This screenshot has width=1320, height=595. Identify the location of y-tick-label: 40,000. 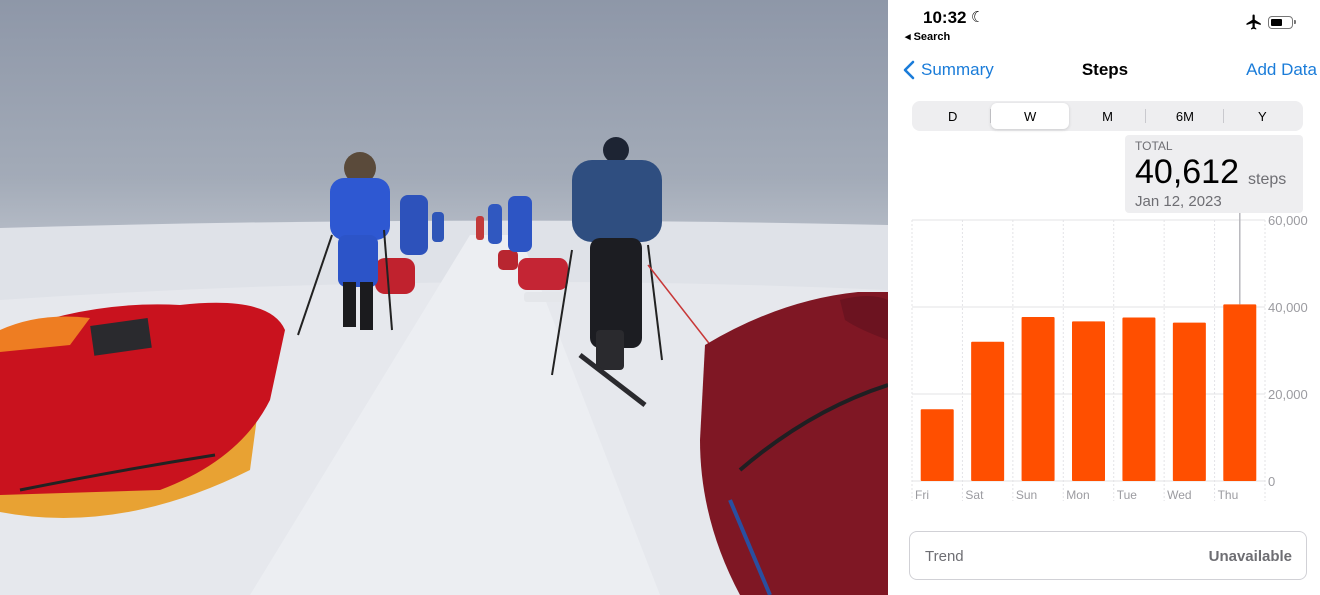
(1288, 307).